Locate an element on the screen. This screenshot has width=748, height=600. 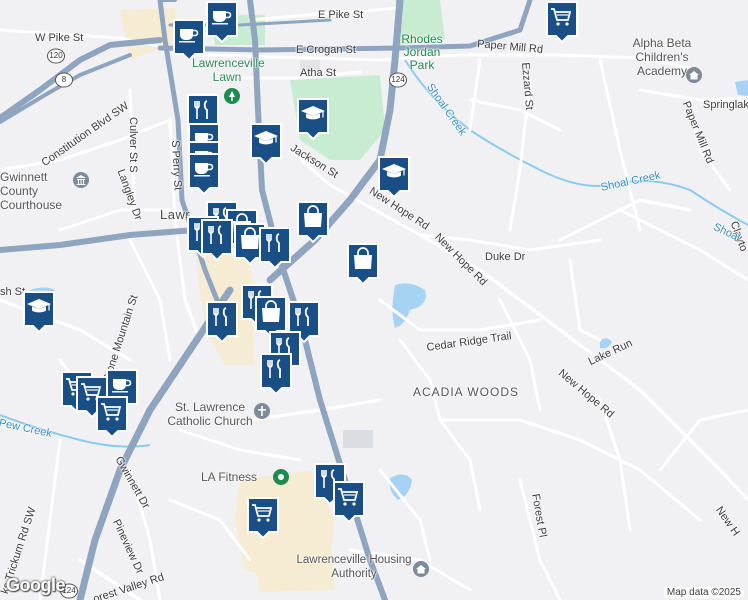
google-logo: Google is located at coordinates (36, 585).